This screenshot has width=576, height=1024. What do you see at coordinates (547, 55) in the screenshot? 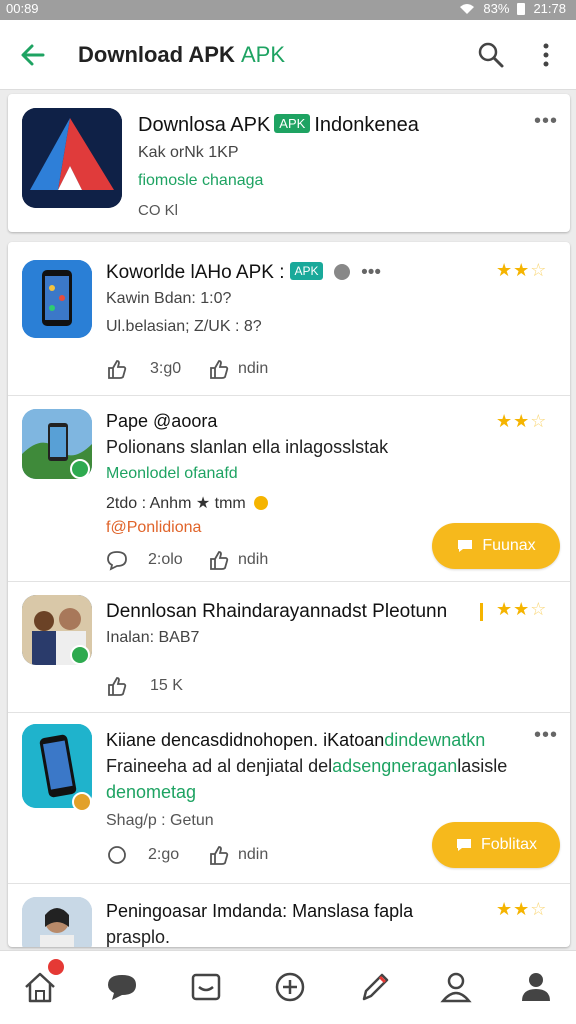
I see `more-vert-icon` at bounding box center [547, 55].